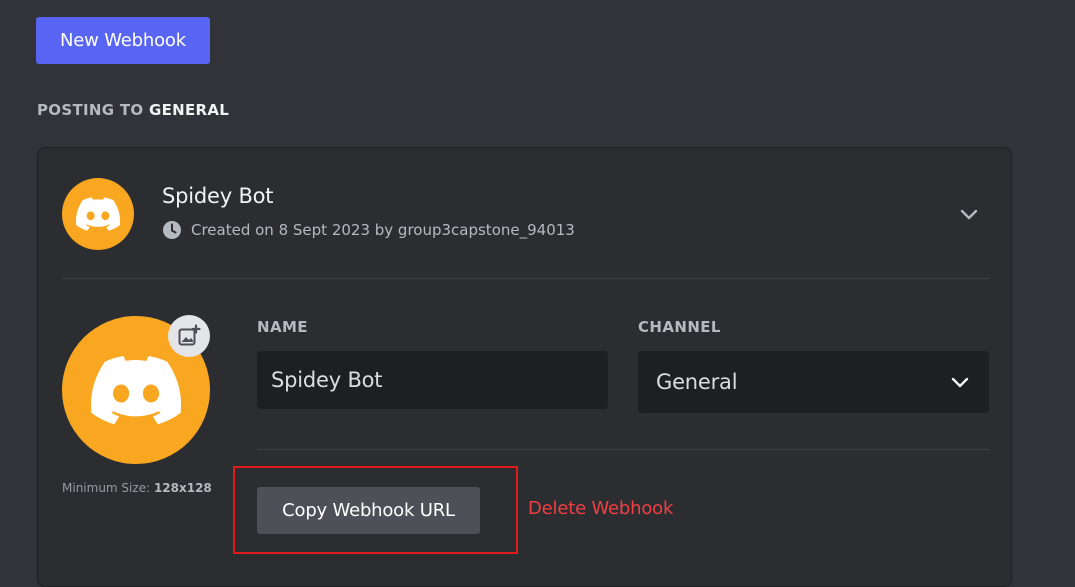 Image resolution: width=1075 pixels, height=587 pixels. What do you see at coordinates (172, 230) in the screenshot?
I see `clock-icon` at bounding box center [172, 230].